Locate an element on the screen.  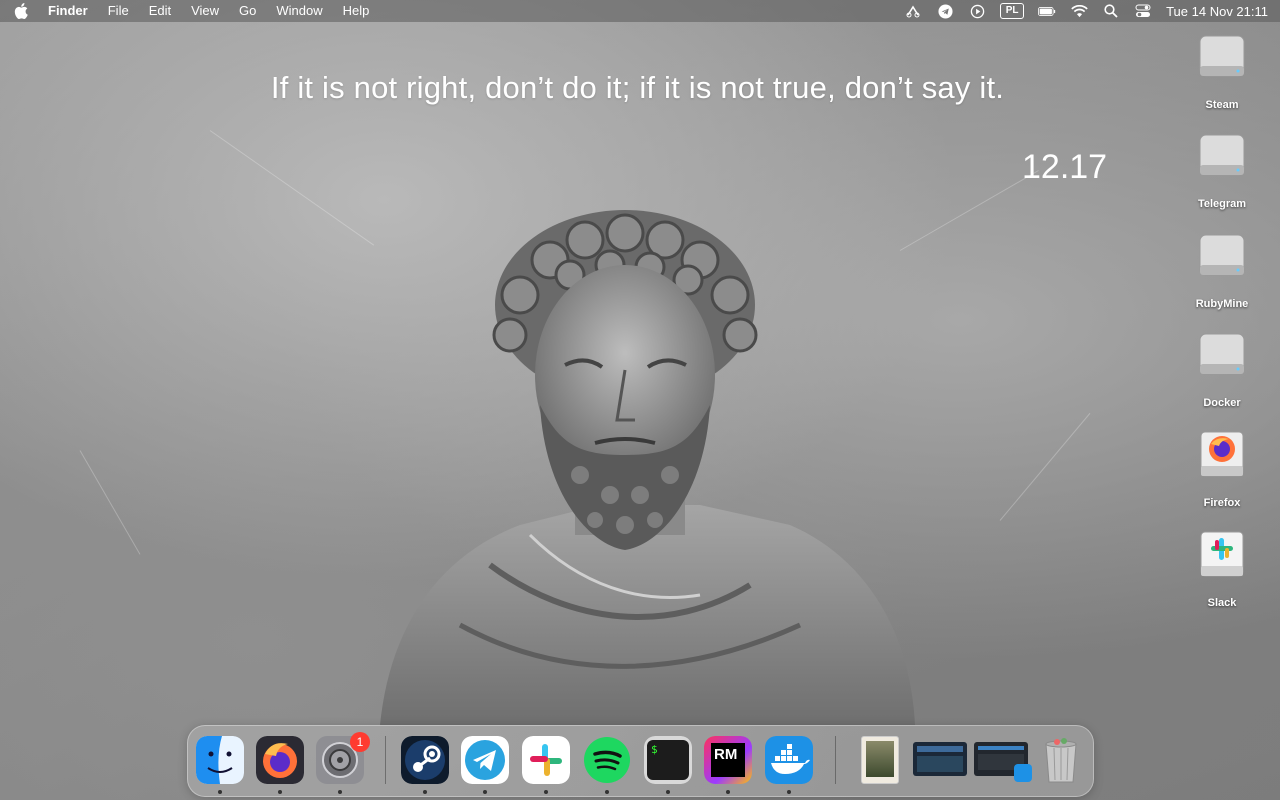
dock-telegram is located at coordinates (485, 760).